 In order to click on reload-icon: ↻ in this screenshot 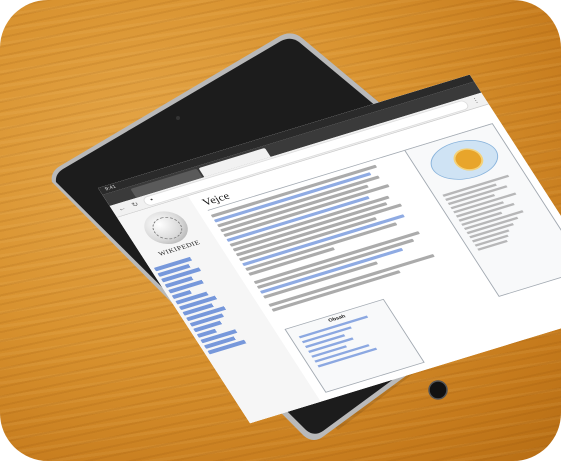, I will do `click(135, 205)`.